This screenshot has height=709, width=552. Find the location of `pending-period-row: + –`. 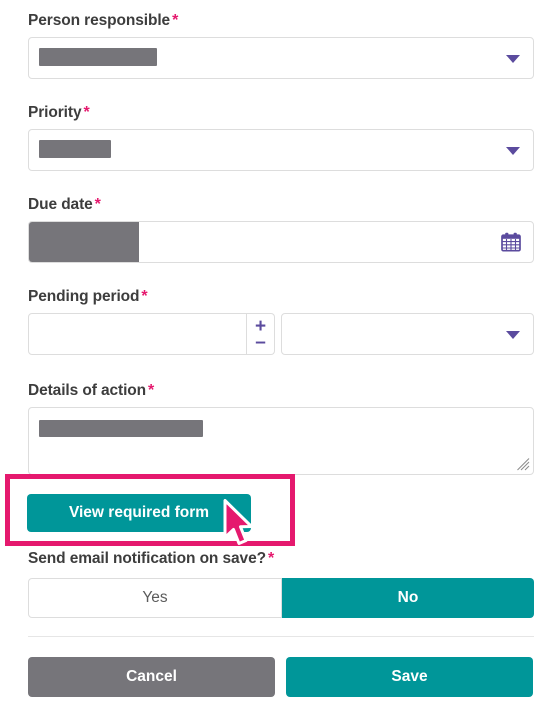

pending-period-row: + – is located at coordinates (281, 334).